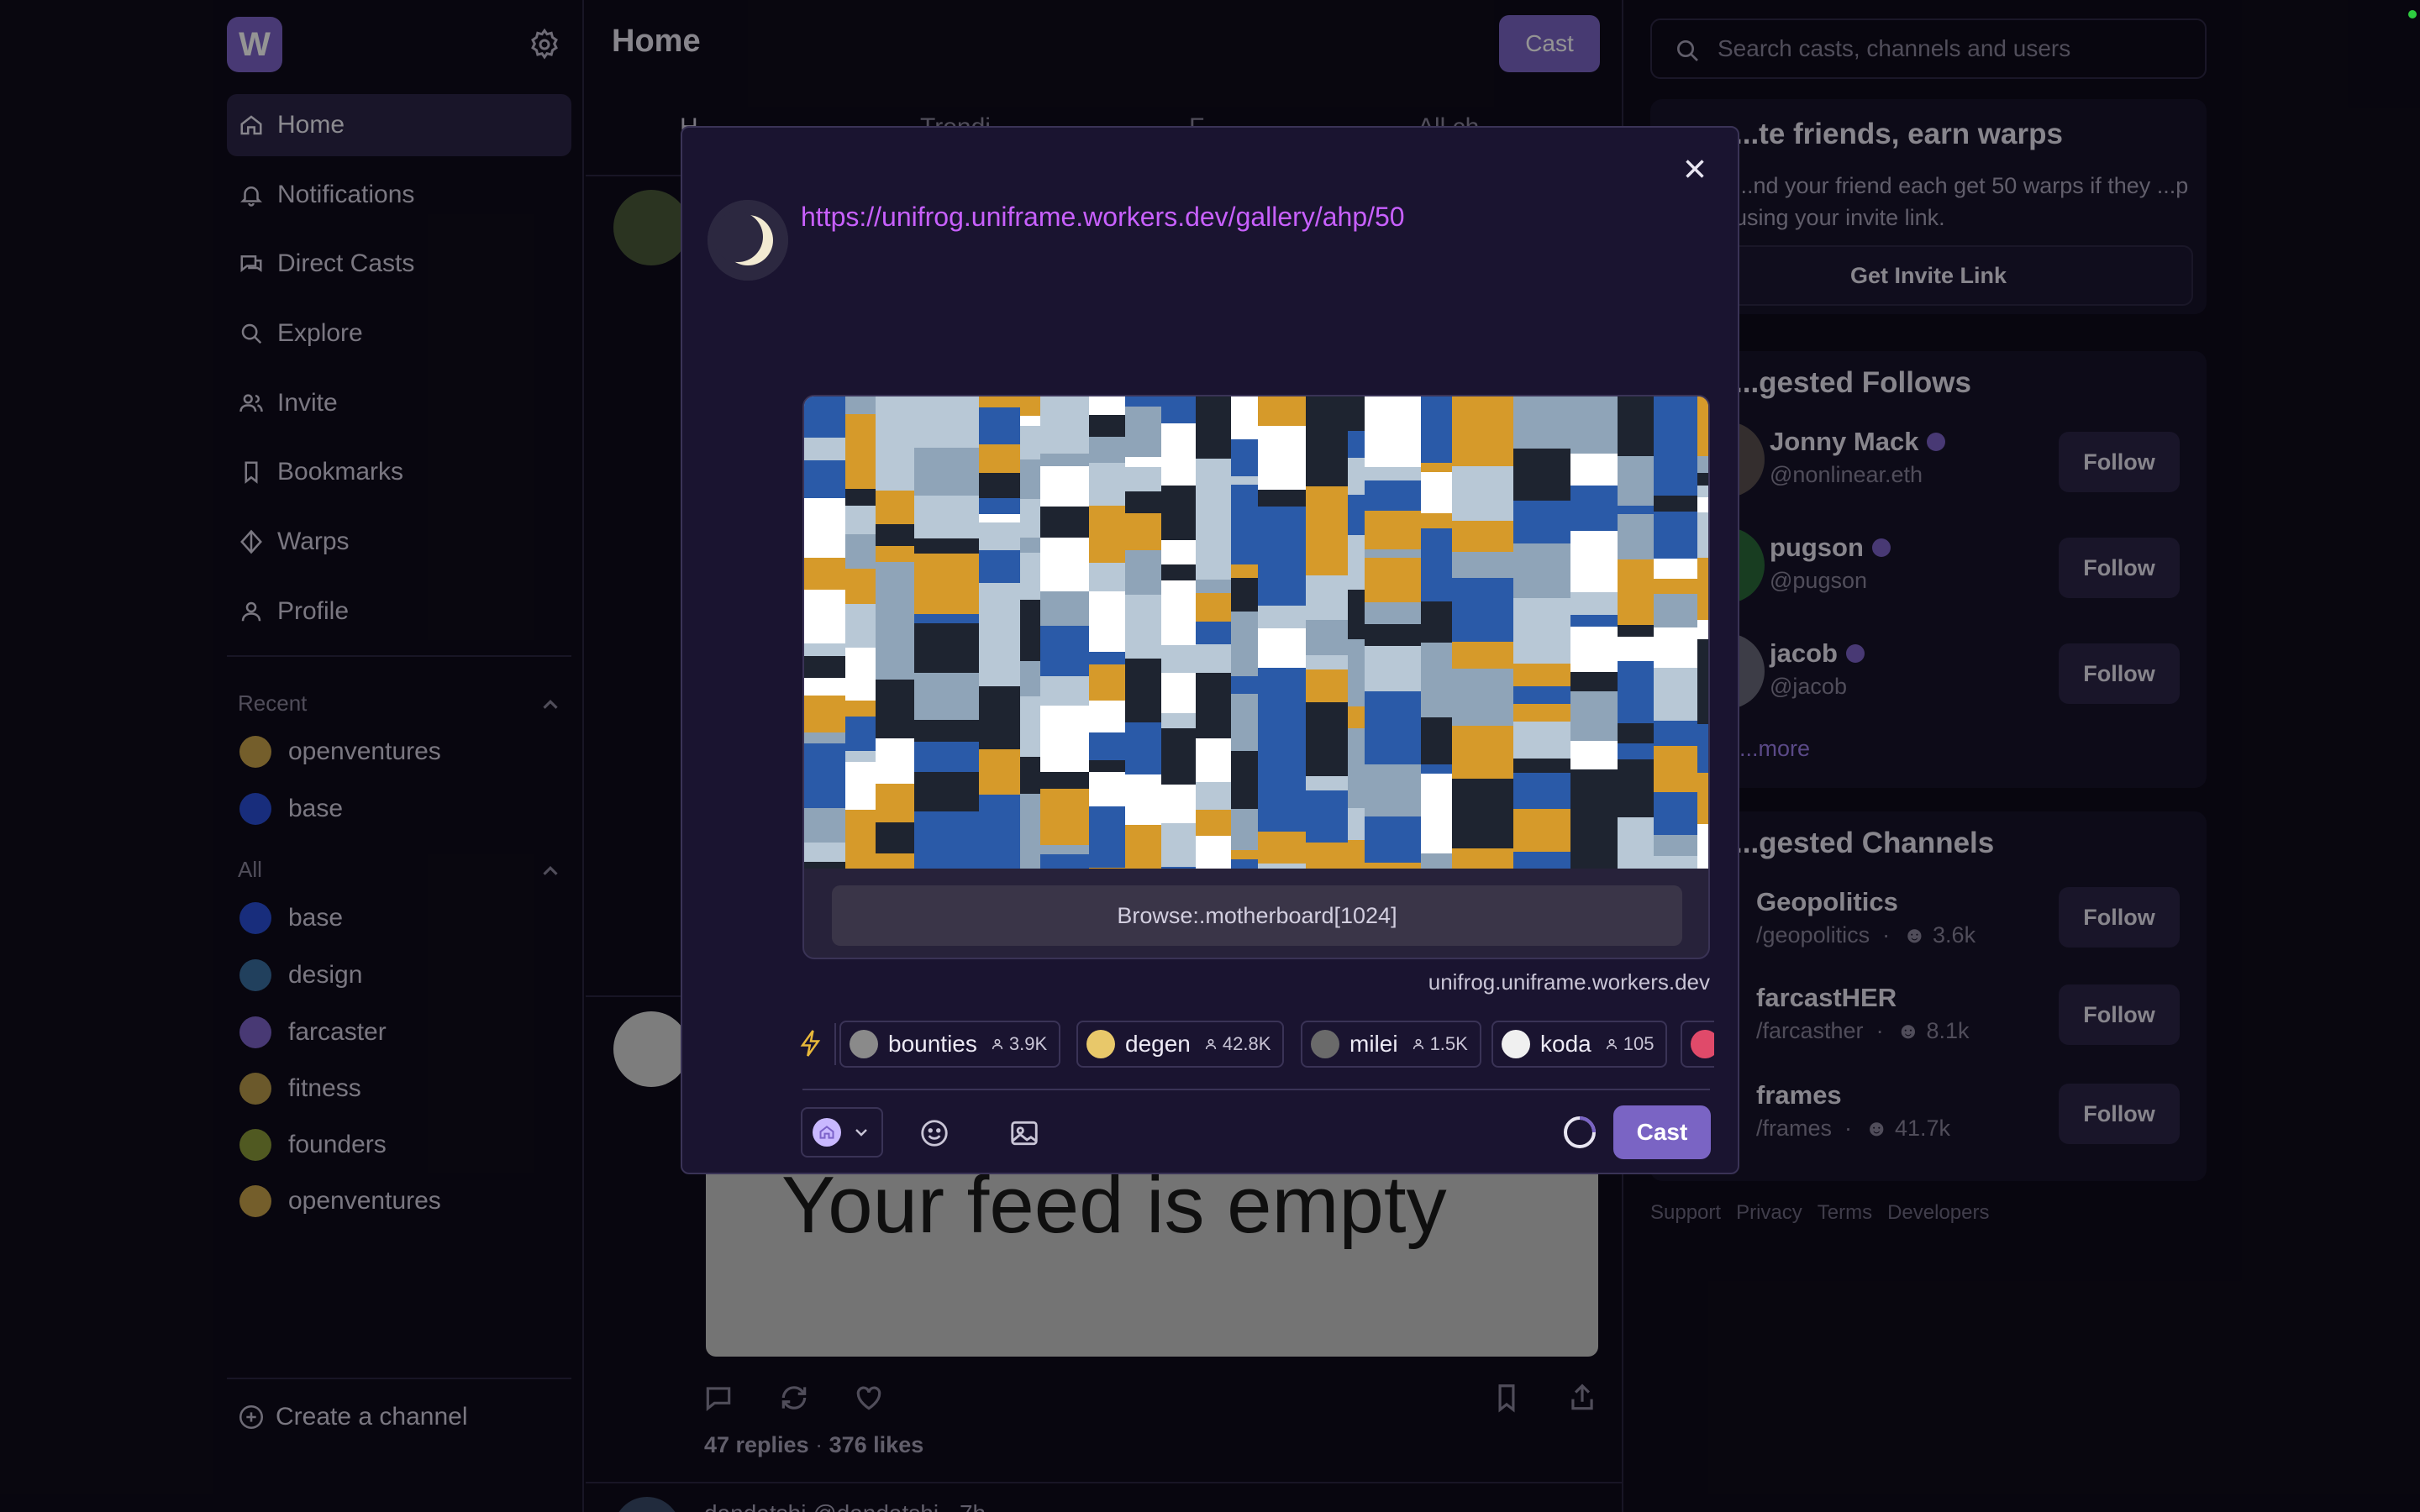 This screenshot has width=2420, height=1512. What do you see at coordinates (1158, 1044) in the screenshot?
I see `chip-label: degen` at bounding box center [1158, 1044].